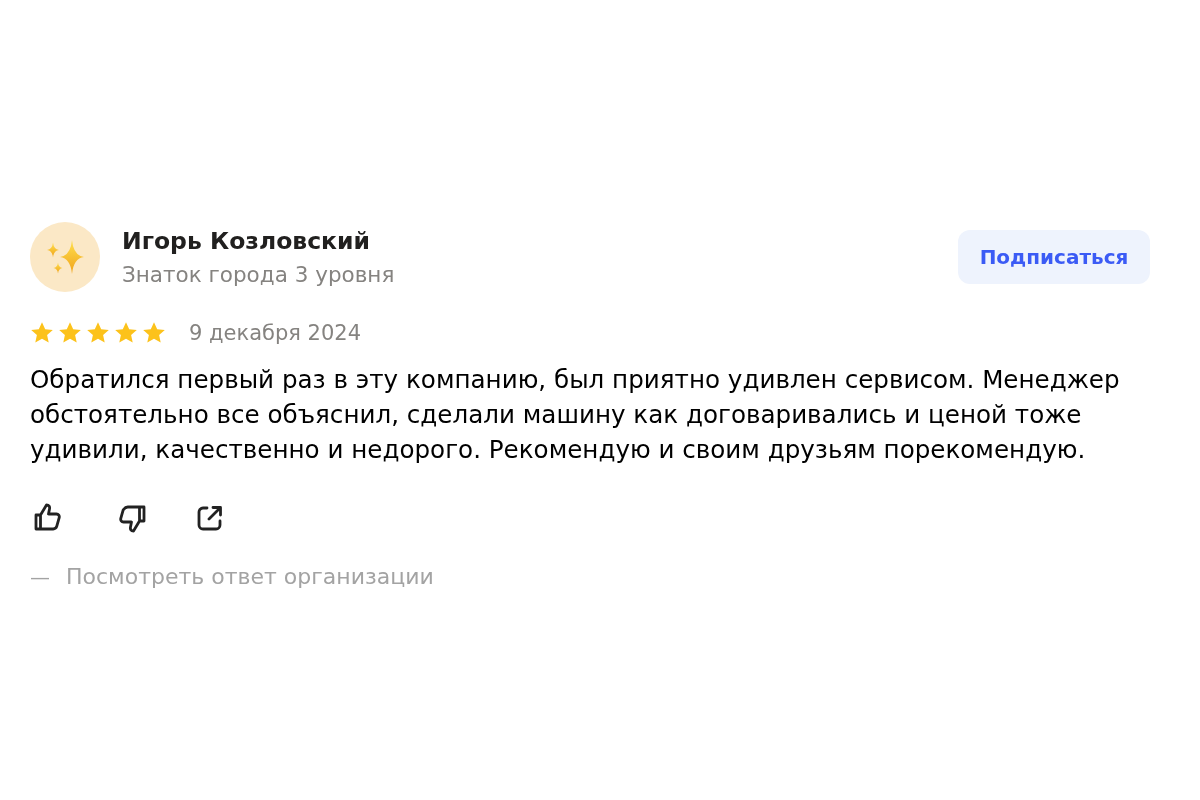 This screenshot has height=800, width=1200. Describe the element at coordinates (575, 415) in the screenshot. I see `review-text: Обратился первый раз в эту компанию, был приятно удивлен сервисом. Менеджер обстоятельно все объяснил, сделали машину как договаривались и ценой тоже удивили, качественно и недорого. Рекомендую и своим друзьям порекомендую.` at that location.